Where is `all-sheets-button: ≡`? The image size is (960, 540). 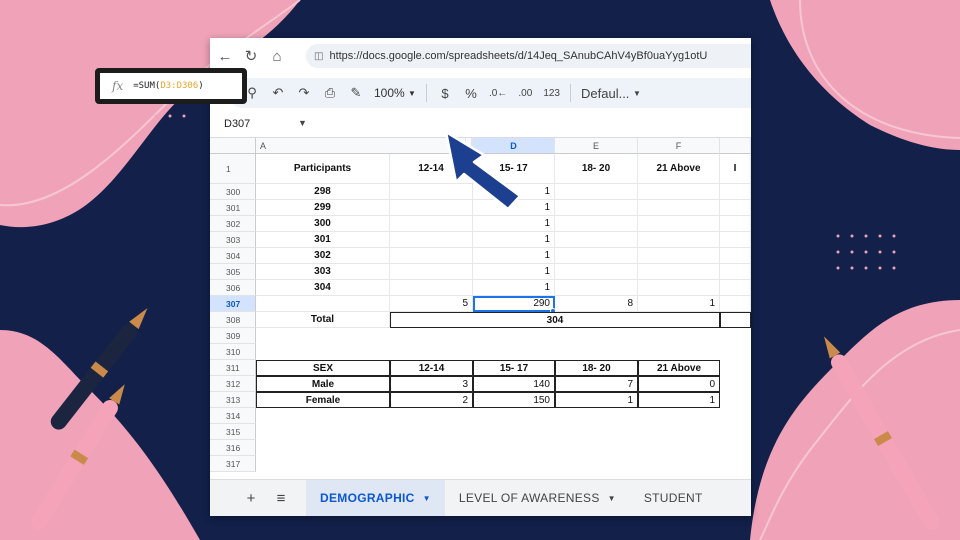
all-sheets-button: ≡ is located at coordinates (281, 498).